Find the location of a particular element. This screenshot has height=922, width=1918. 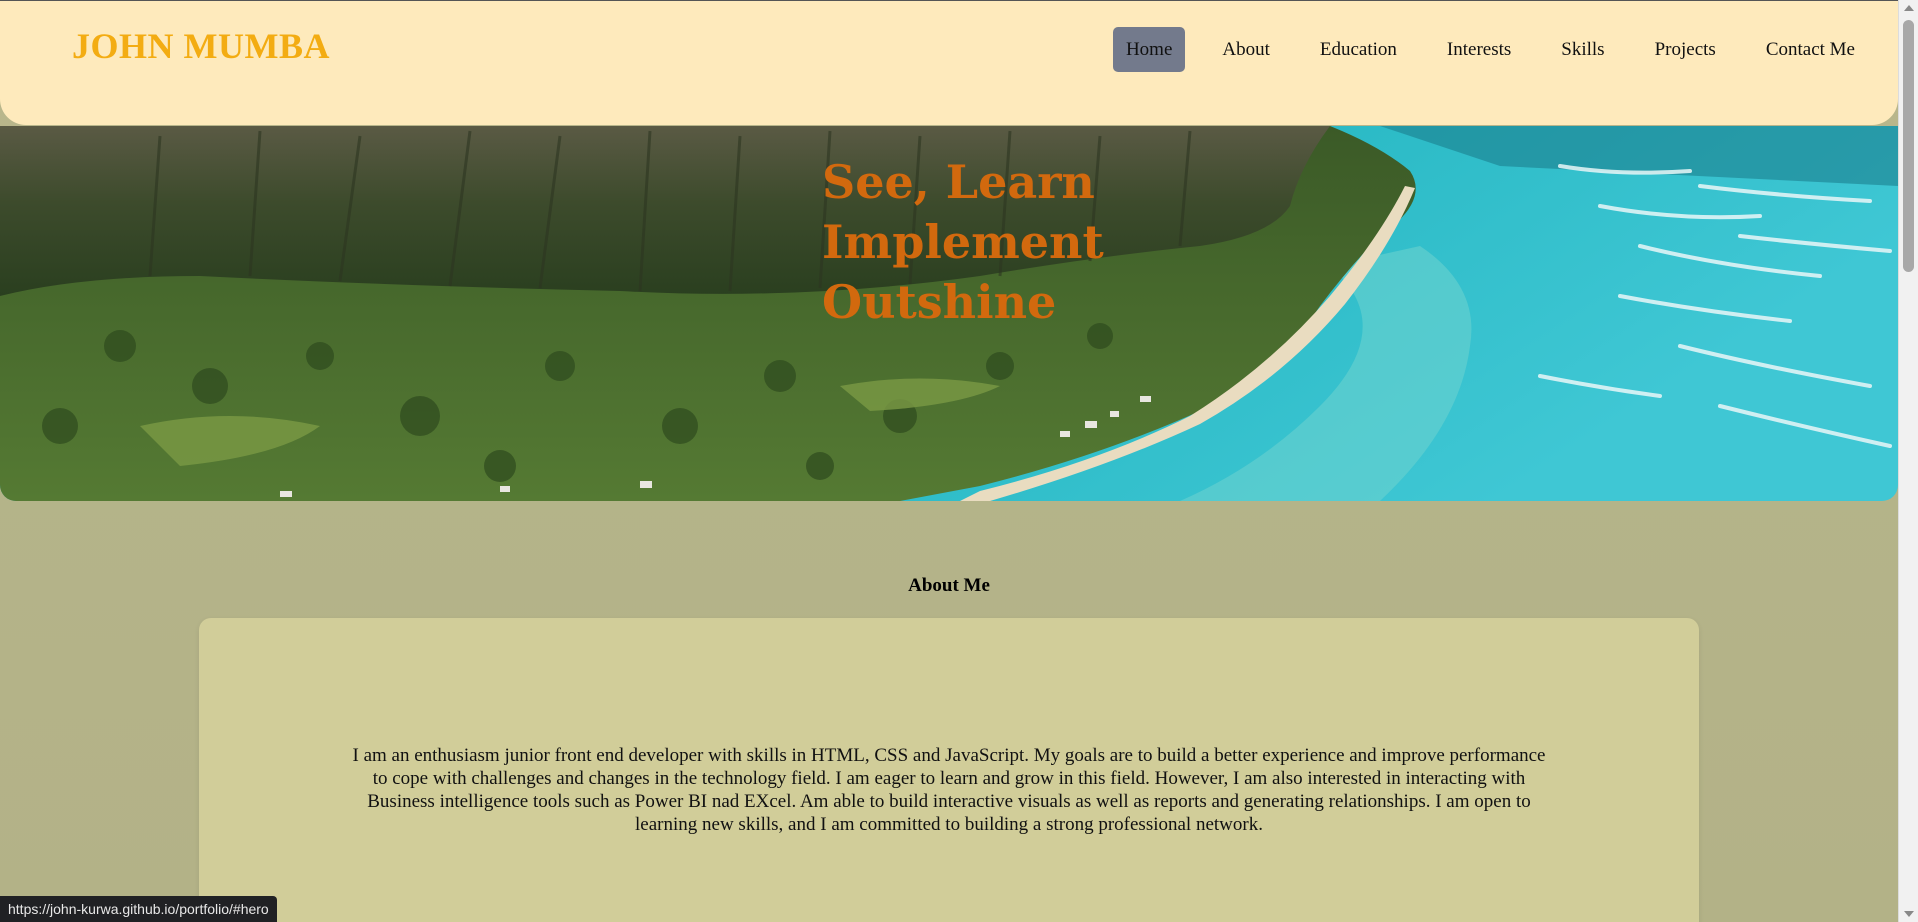

hero-line-1: See, Learn is located at coordinates (958, 182).